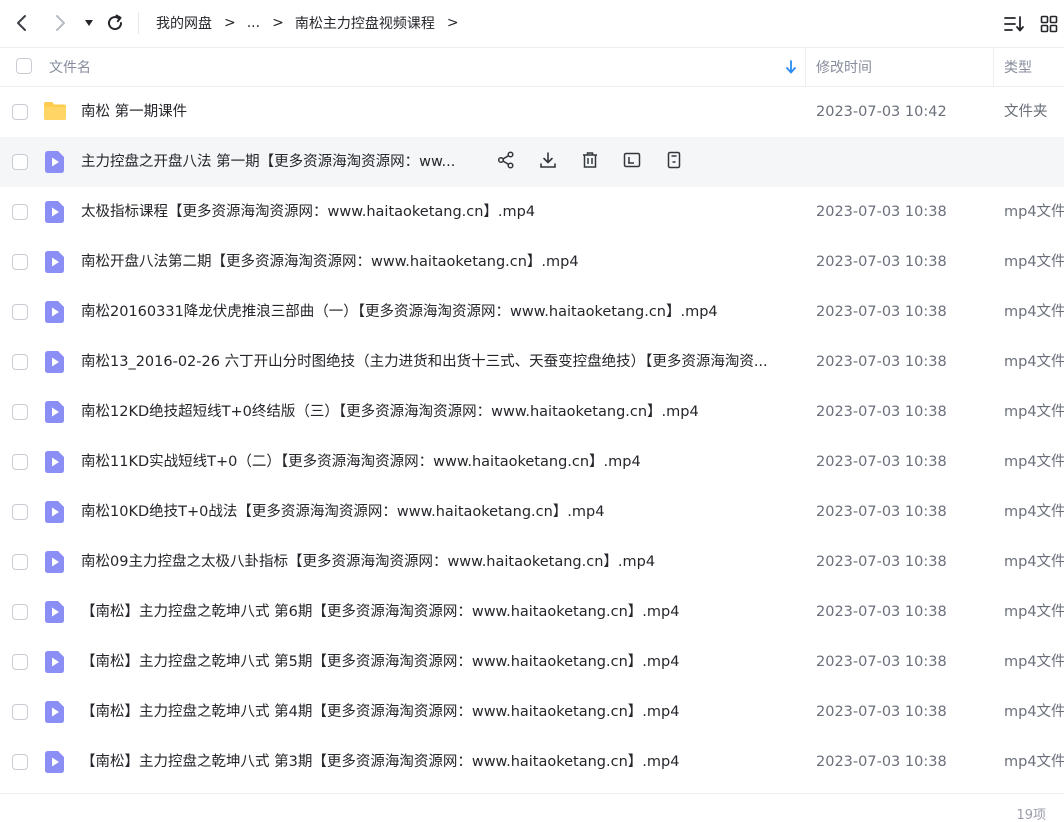 The height and width of the screenshot is (822, 1064). I want to click on download-button, so click(548, 162).